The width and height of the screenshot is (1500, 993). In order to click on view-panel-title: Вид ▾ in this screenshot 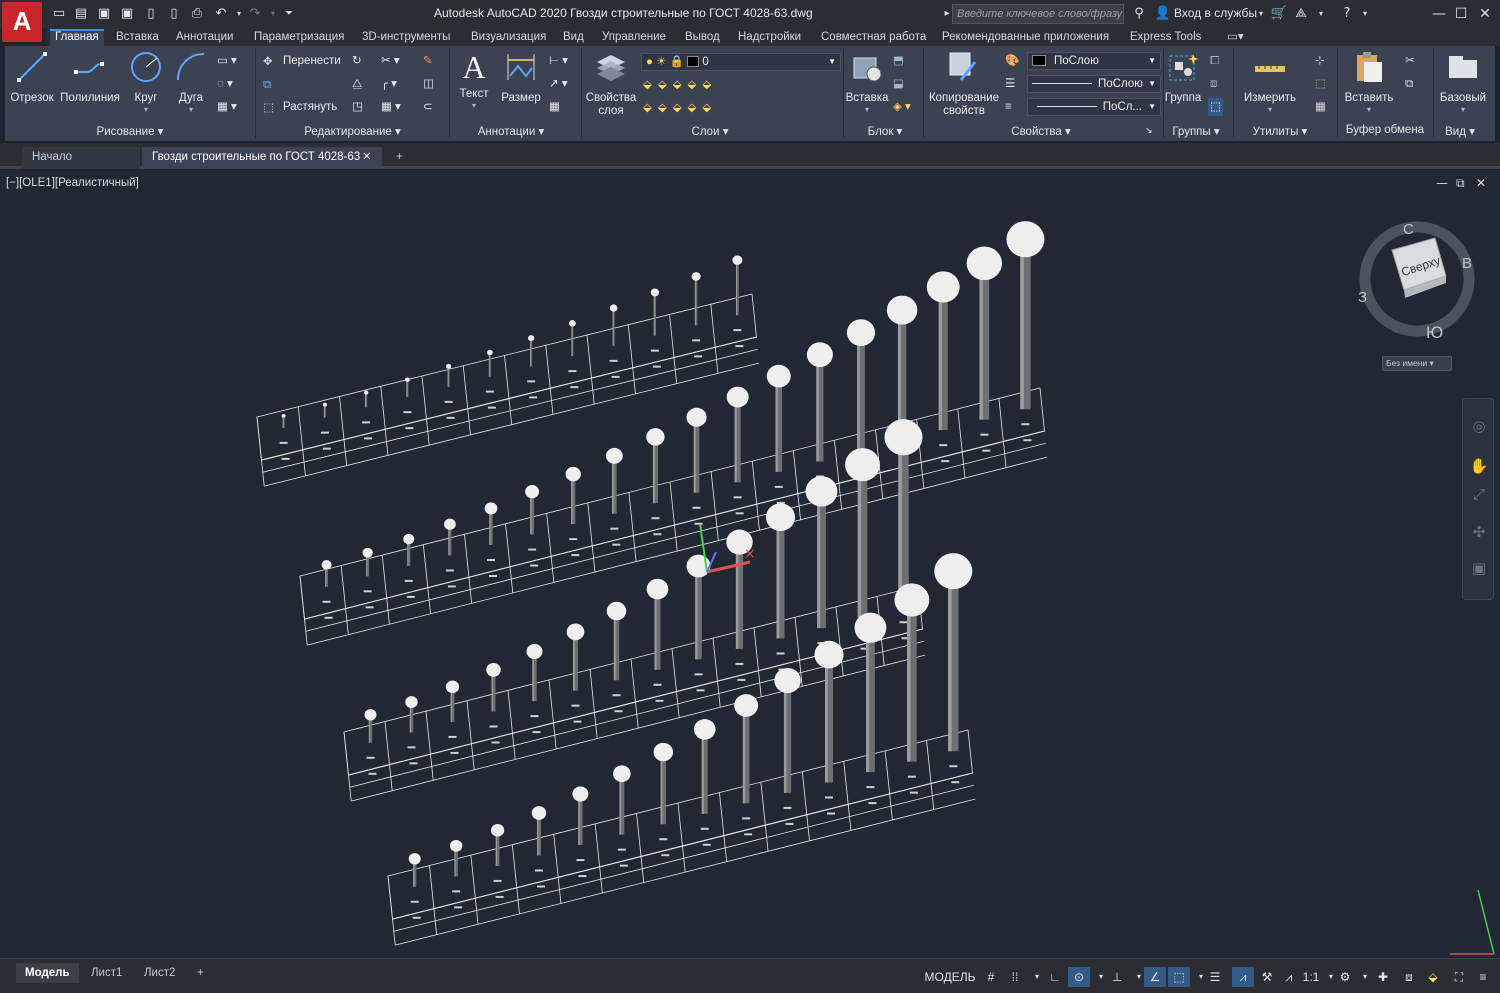, I will do `click(1460, 132)`.